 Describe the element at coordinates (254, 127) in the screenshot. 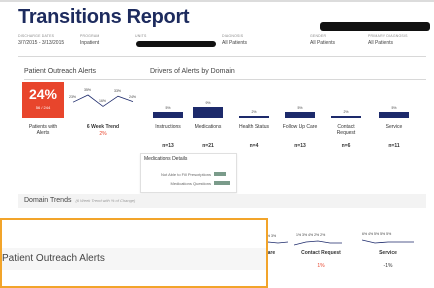

I see `driver-name-health-status: Health Status` at that location.